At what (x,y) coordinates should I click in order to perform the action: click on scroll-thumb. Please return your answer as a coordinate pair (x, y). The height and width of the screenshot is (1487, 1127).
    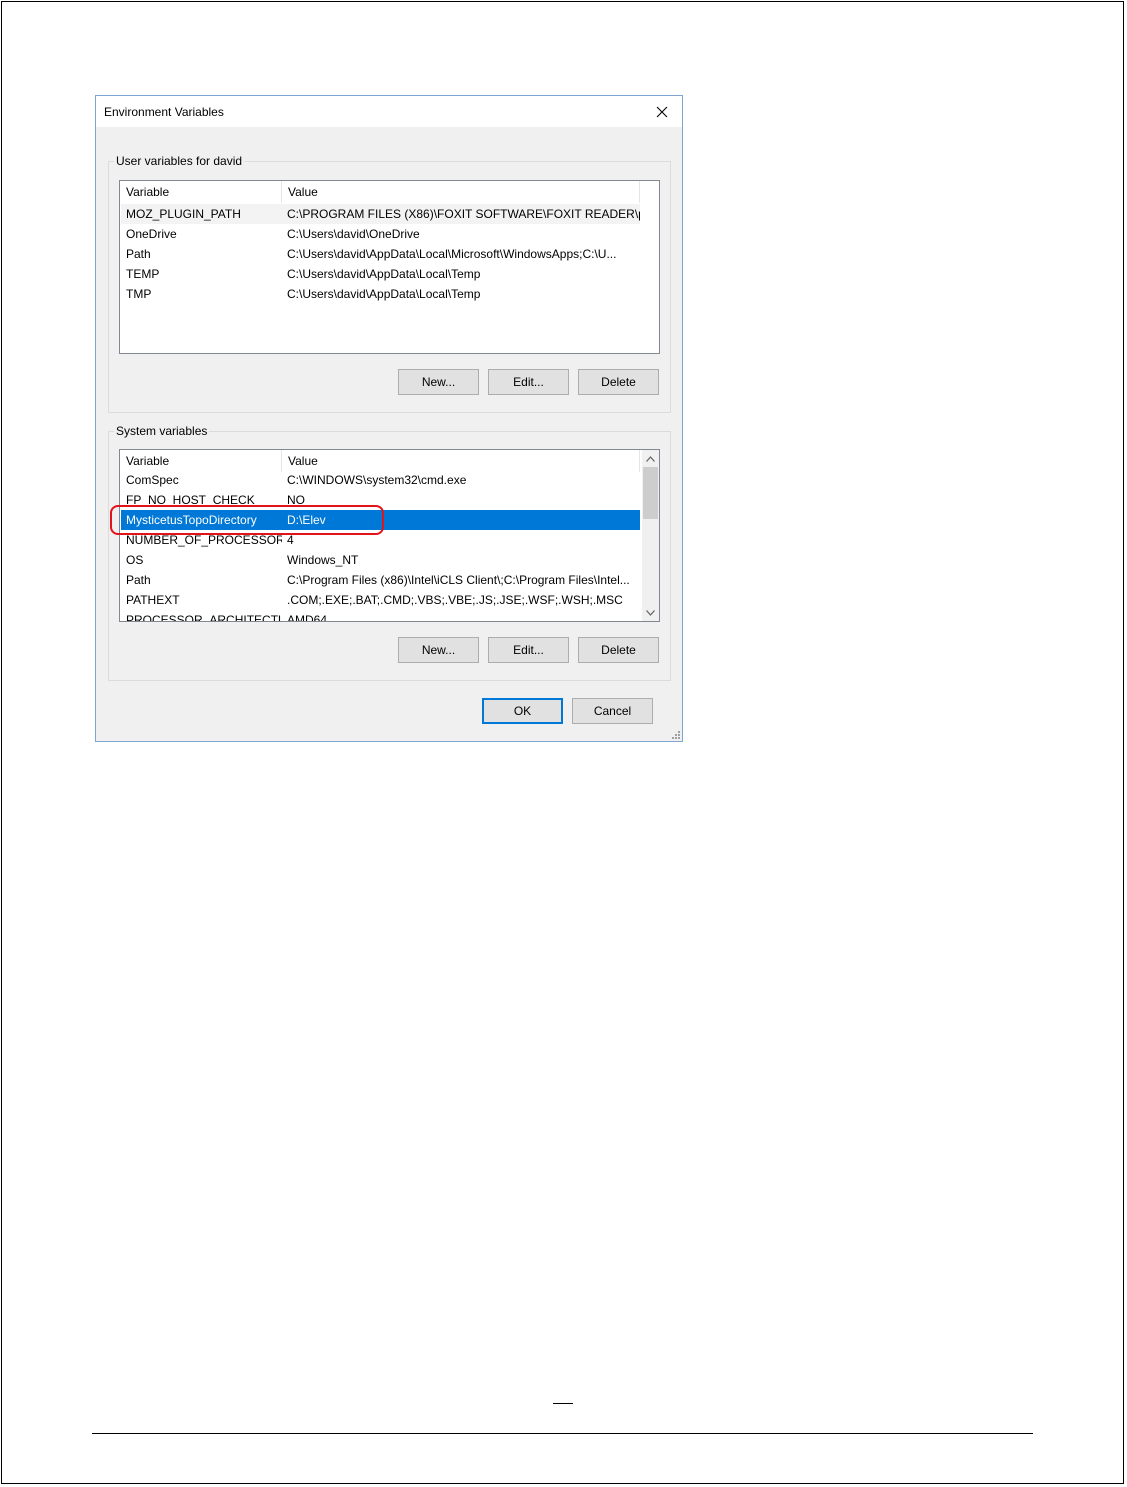
    Looking at the image, I should click on (650, 493).